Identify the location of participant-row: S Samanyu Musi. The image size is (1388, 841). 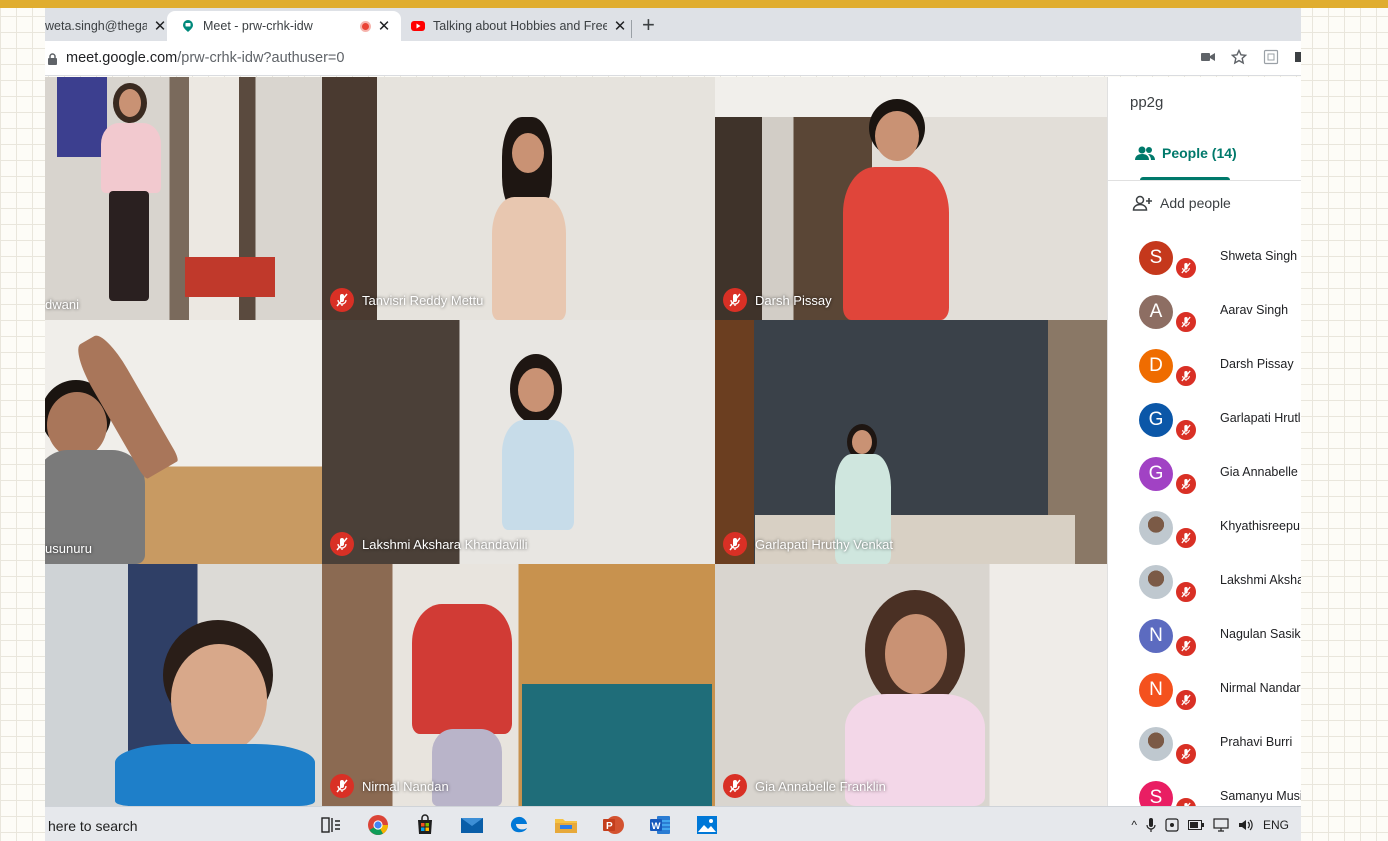
(1204, 789).